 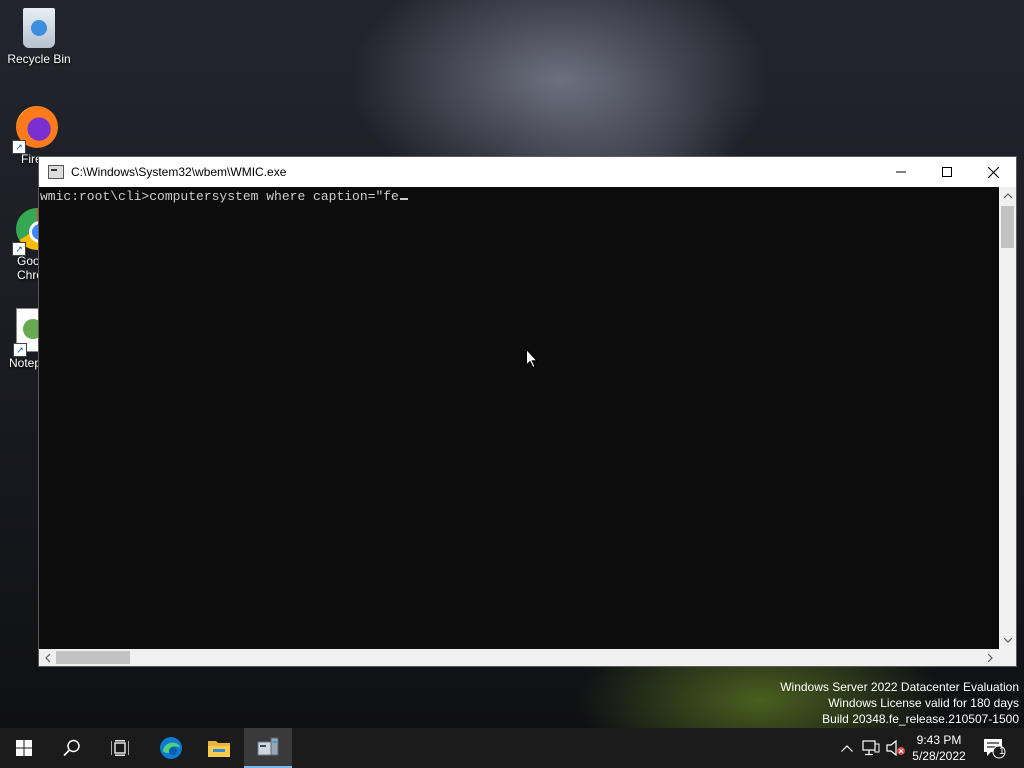 I want to click on taskbar-edge, so click(x=171, y=748).